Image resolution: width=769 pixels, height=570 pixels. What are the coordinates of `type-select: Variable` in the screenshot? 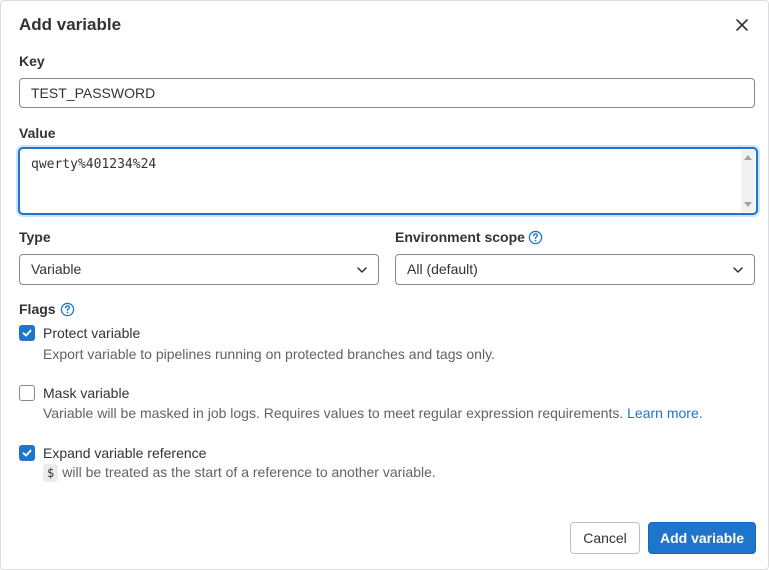 It's located at (199, 269).